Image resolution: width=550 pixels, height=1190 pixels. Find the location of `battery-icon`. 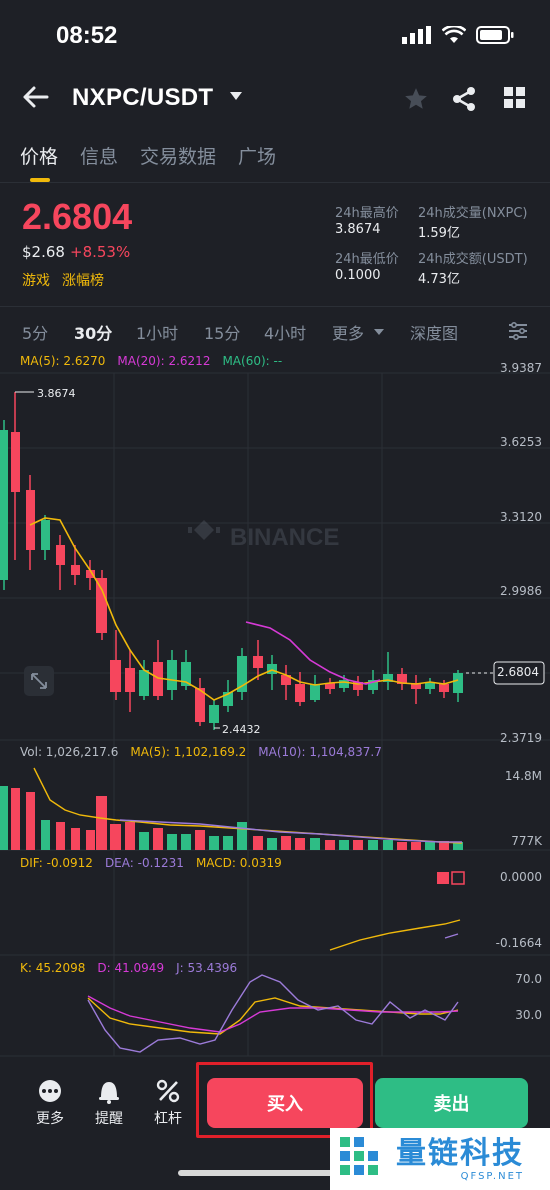

battery-icon is located at coordinates (495, 35).